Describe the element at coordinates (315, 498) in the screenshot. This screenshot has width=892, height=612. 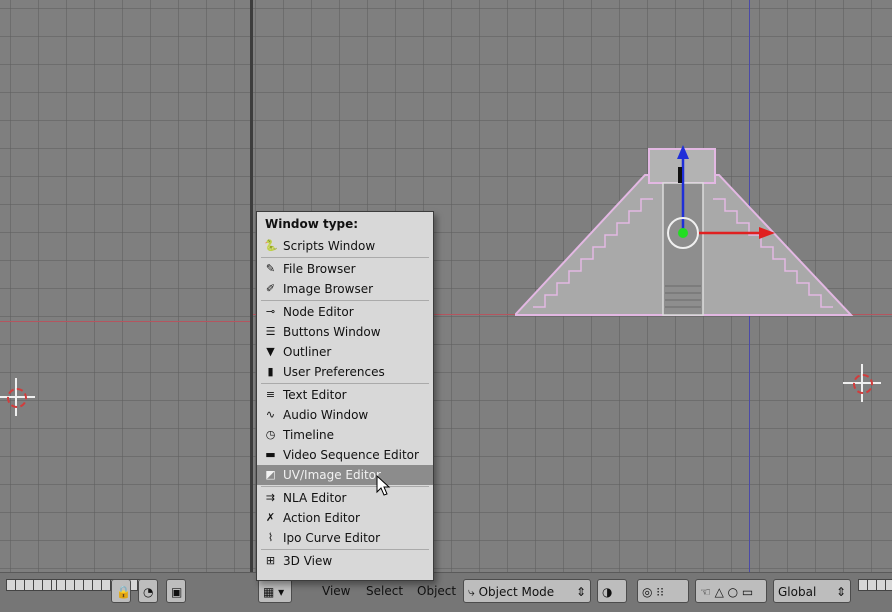
I see `menu-item-label: NLA Editor` at that location.